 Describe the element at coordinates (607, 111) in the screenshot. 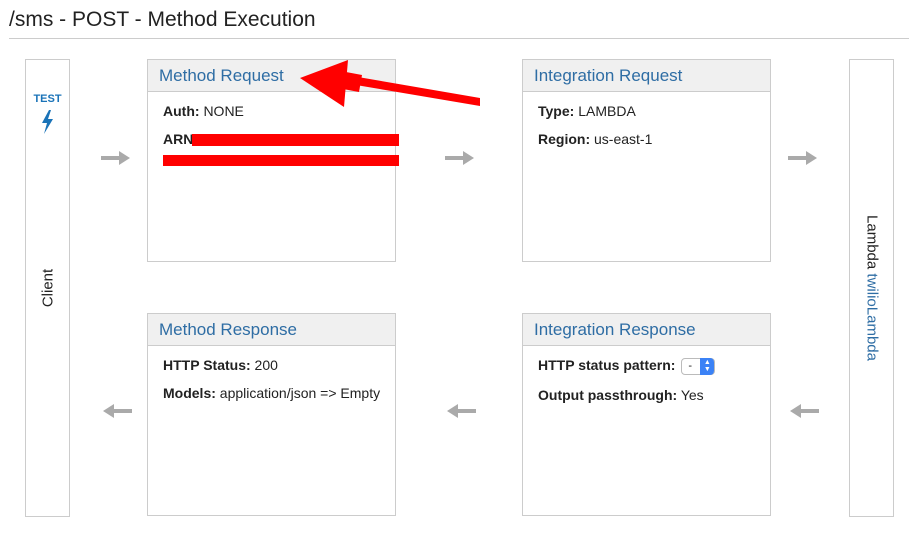

I see `type-value: LAMBDA` at that location.